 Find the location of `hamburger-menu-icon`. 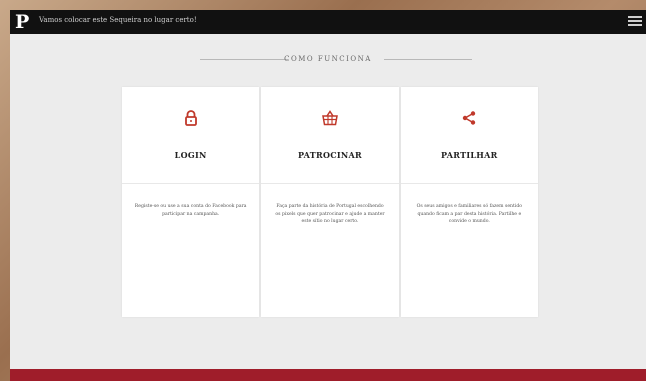

hamburger-menu-icon is located at coordinates (635, 22).